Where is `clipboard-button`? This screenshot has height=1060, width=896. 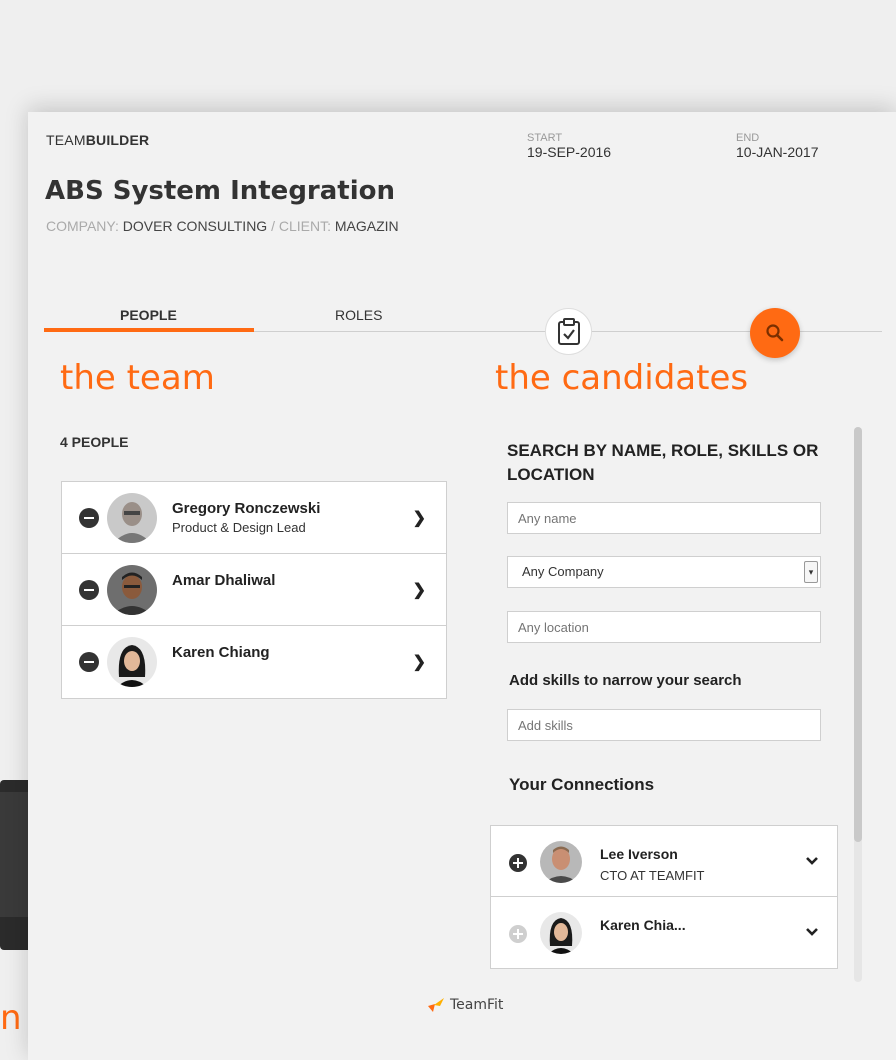
clipboard-button is located at coordinates (568, 331).